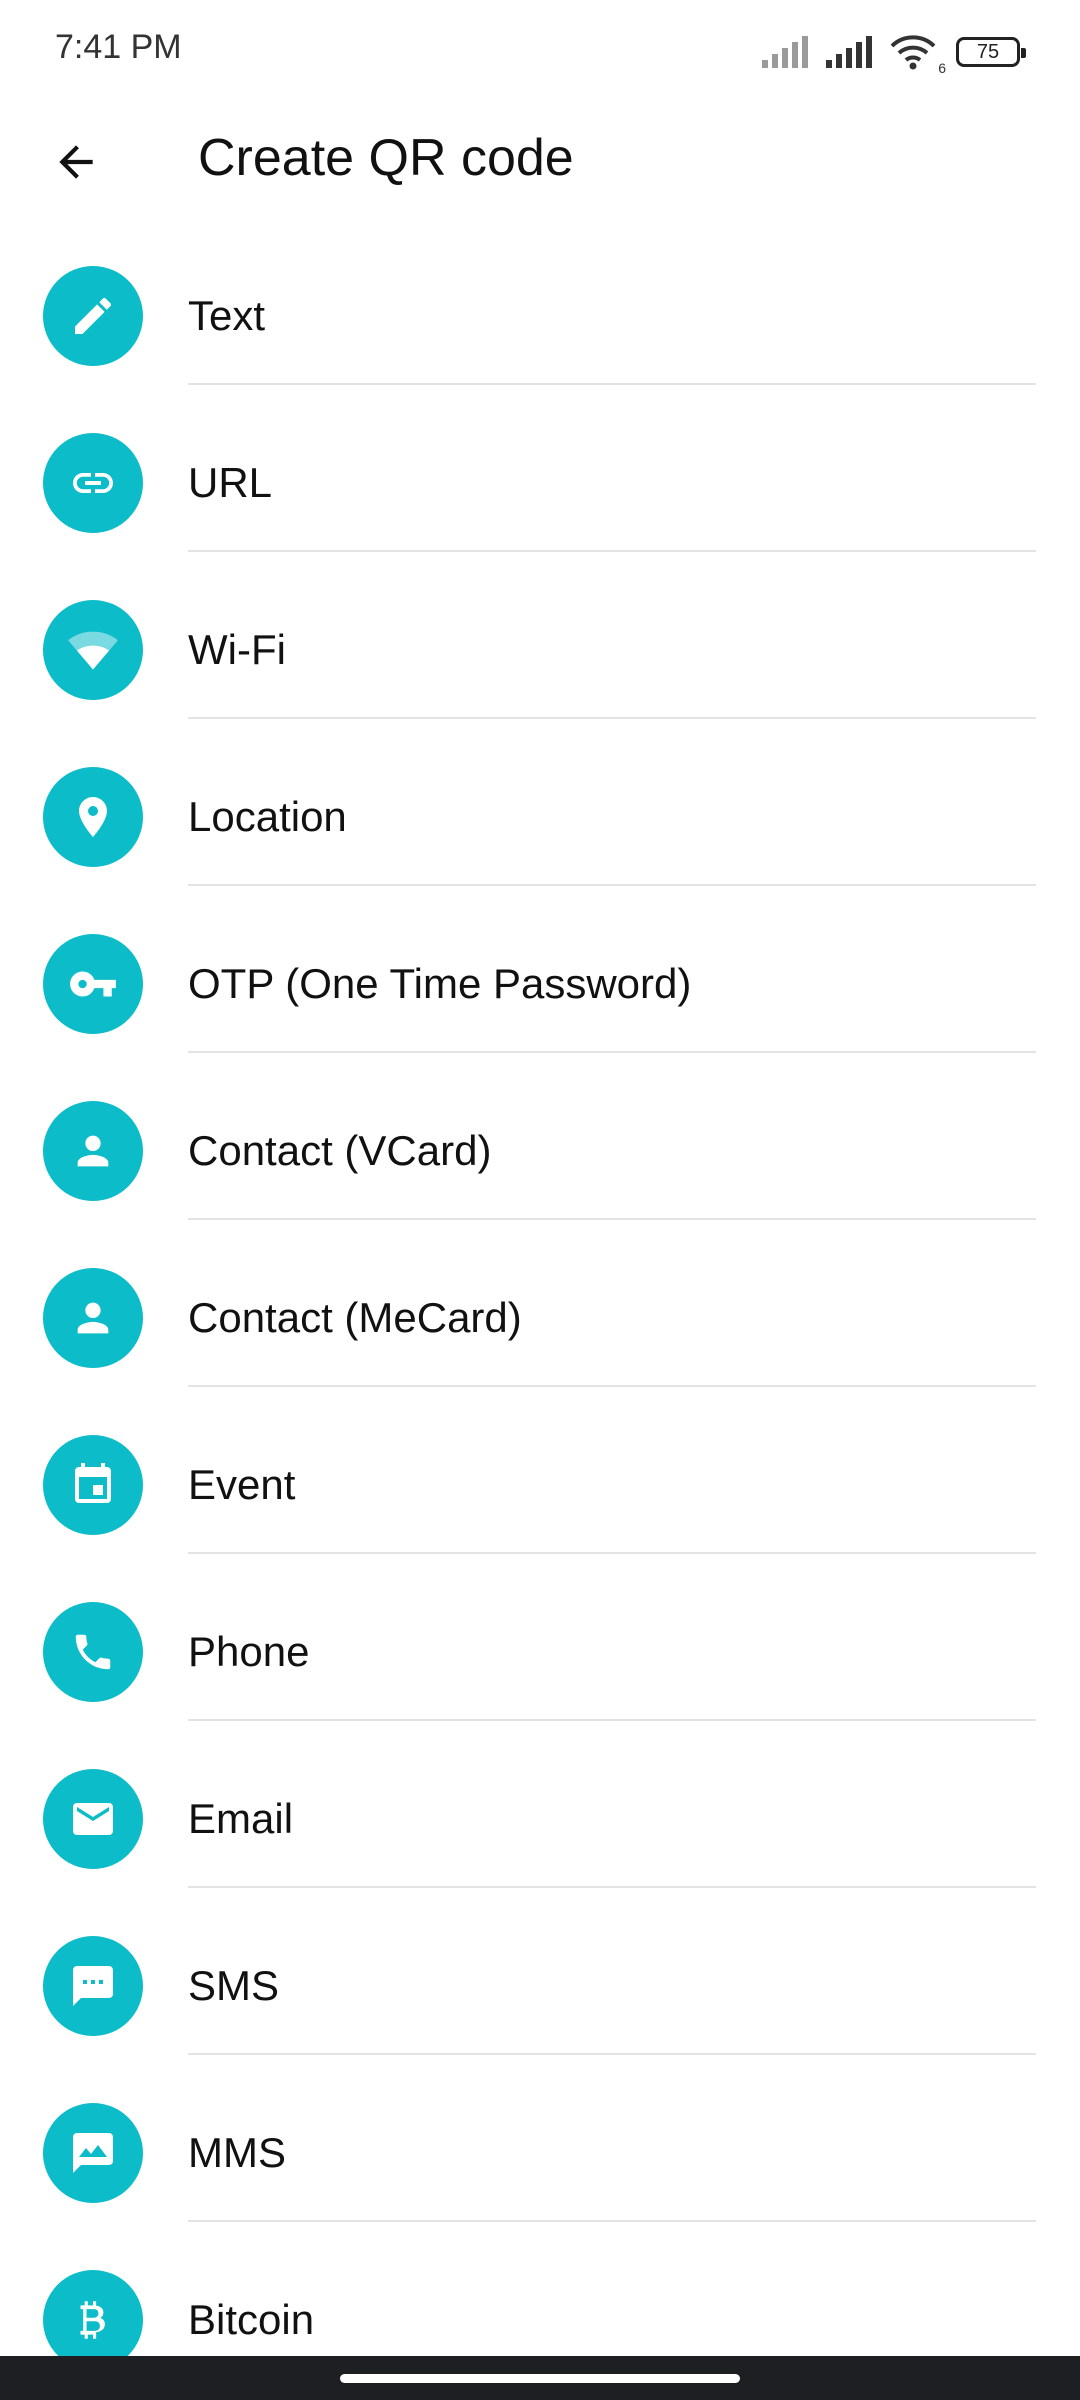 This screenshot has height=2400, width=1080. What do you see at coordinates (93, 2153) in the screenshot?
I see `mms-icon` at bounding box center [93, 2153].